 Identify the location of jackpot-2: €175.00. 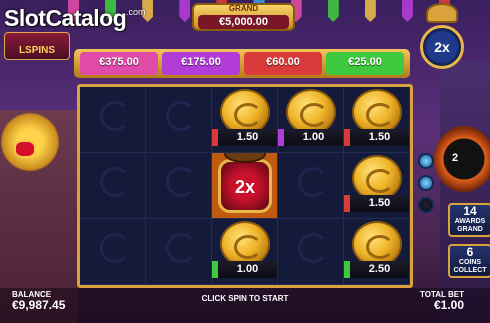
(201, 63).